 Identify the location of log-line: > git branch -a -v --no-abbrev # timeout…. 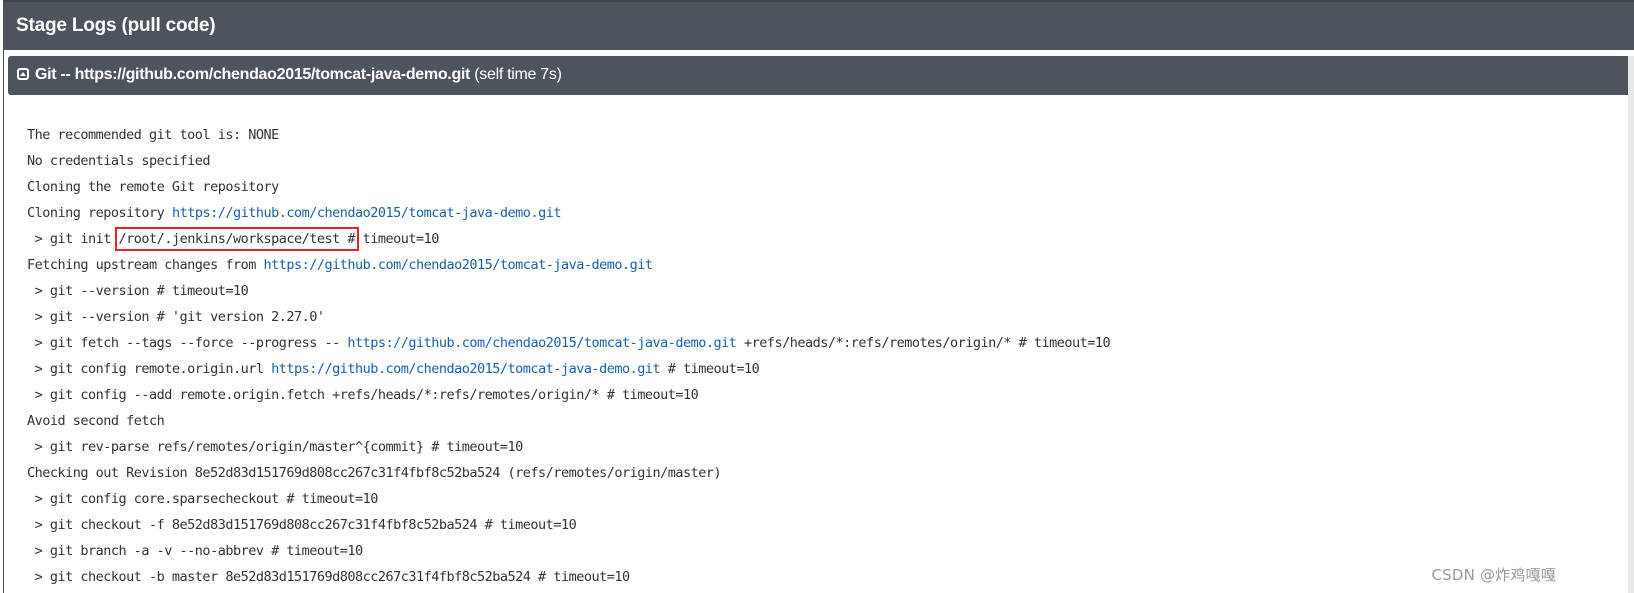
(195, 551).